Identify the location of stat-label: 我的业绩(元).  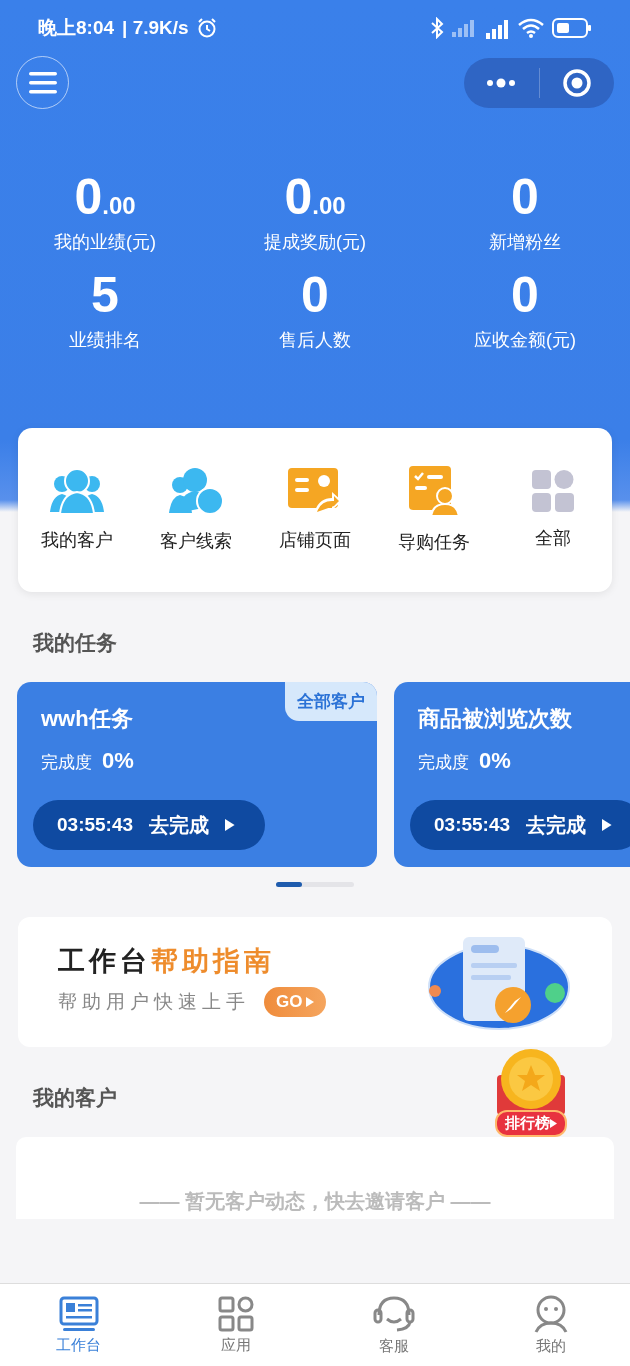
(105, 242).